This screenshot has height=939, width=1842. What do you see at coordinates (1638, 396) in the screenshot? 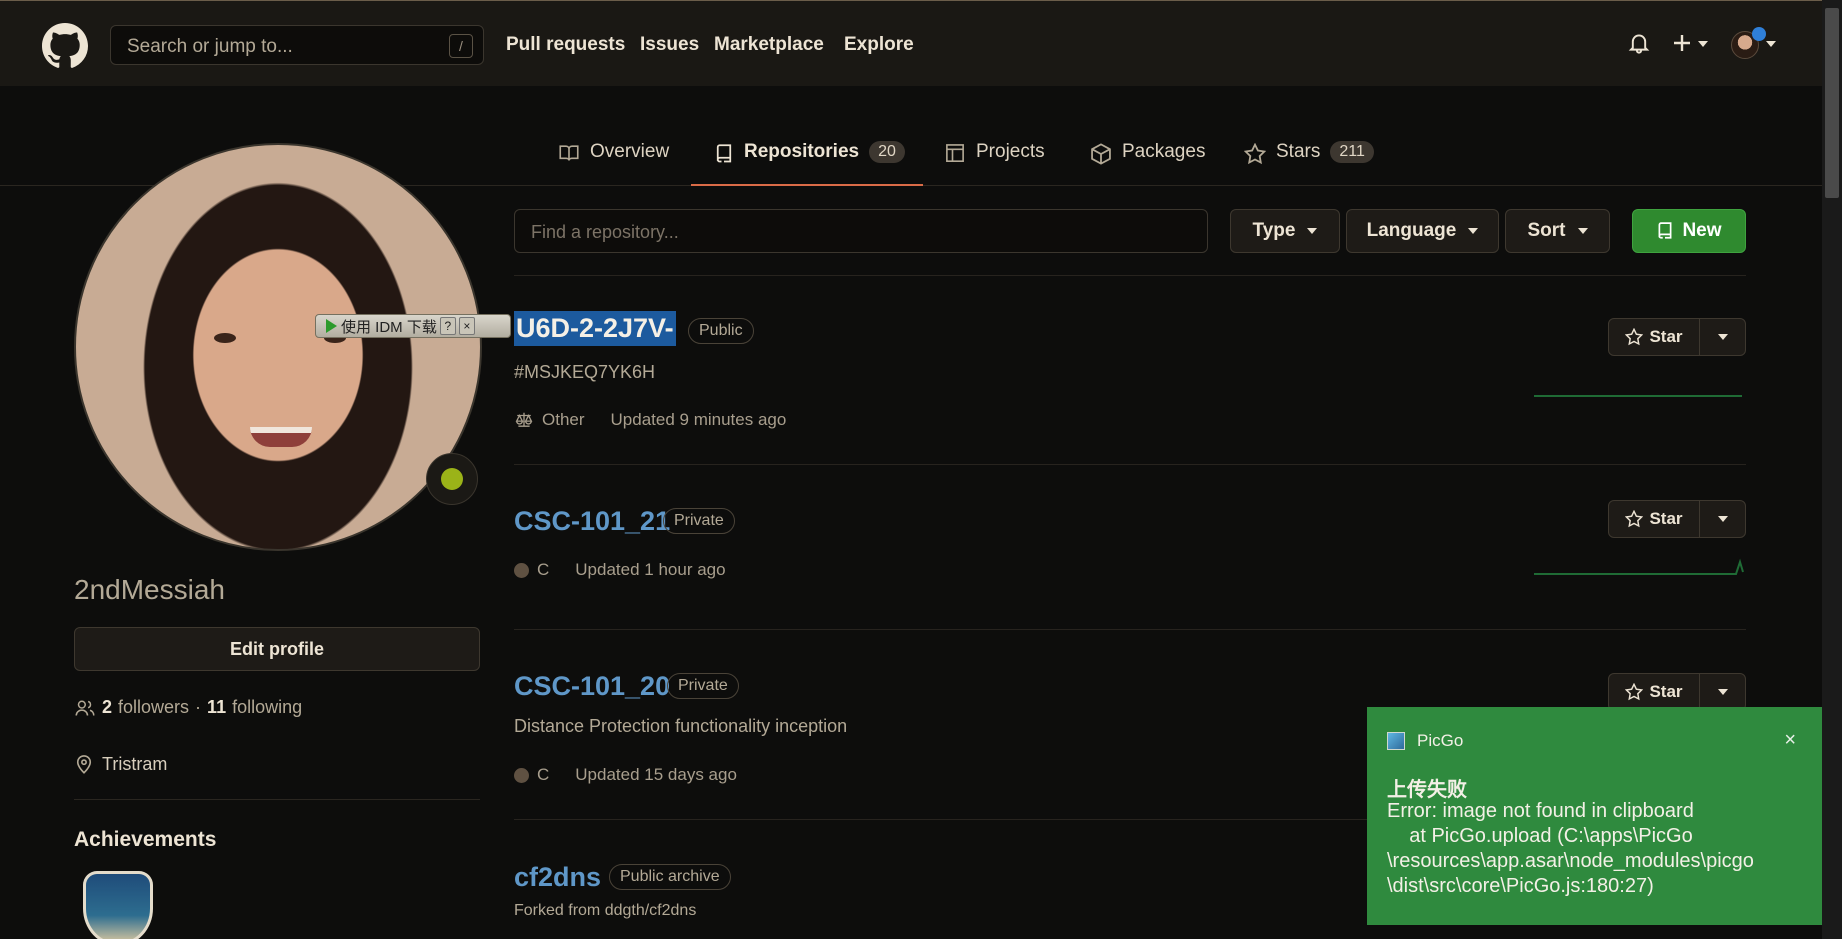
I see `activity-sparkline` at bounding box center [1638, 396].